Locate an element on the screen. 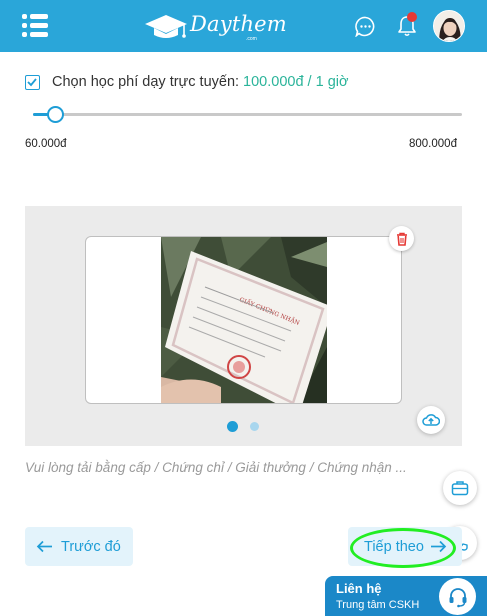 The height and width of the screenshot is (616, 487). online-fee-value: 100.000đ / 1 giờ is located at coordinates (296, 82).